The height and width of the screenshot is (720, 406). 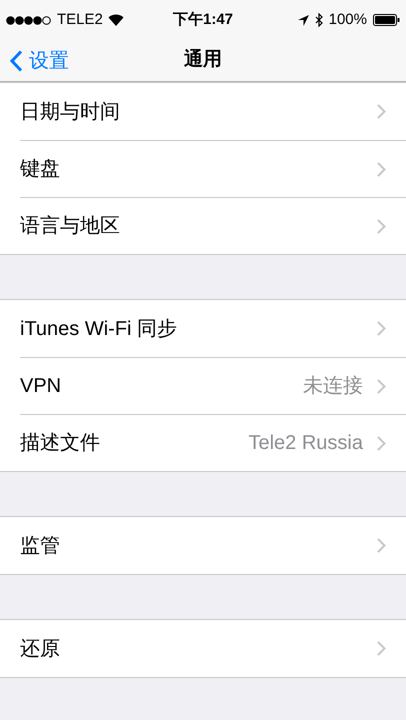 I want to click on status-time: 下午1:47, so click(x=203, y=20).